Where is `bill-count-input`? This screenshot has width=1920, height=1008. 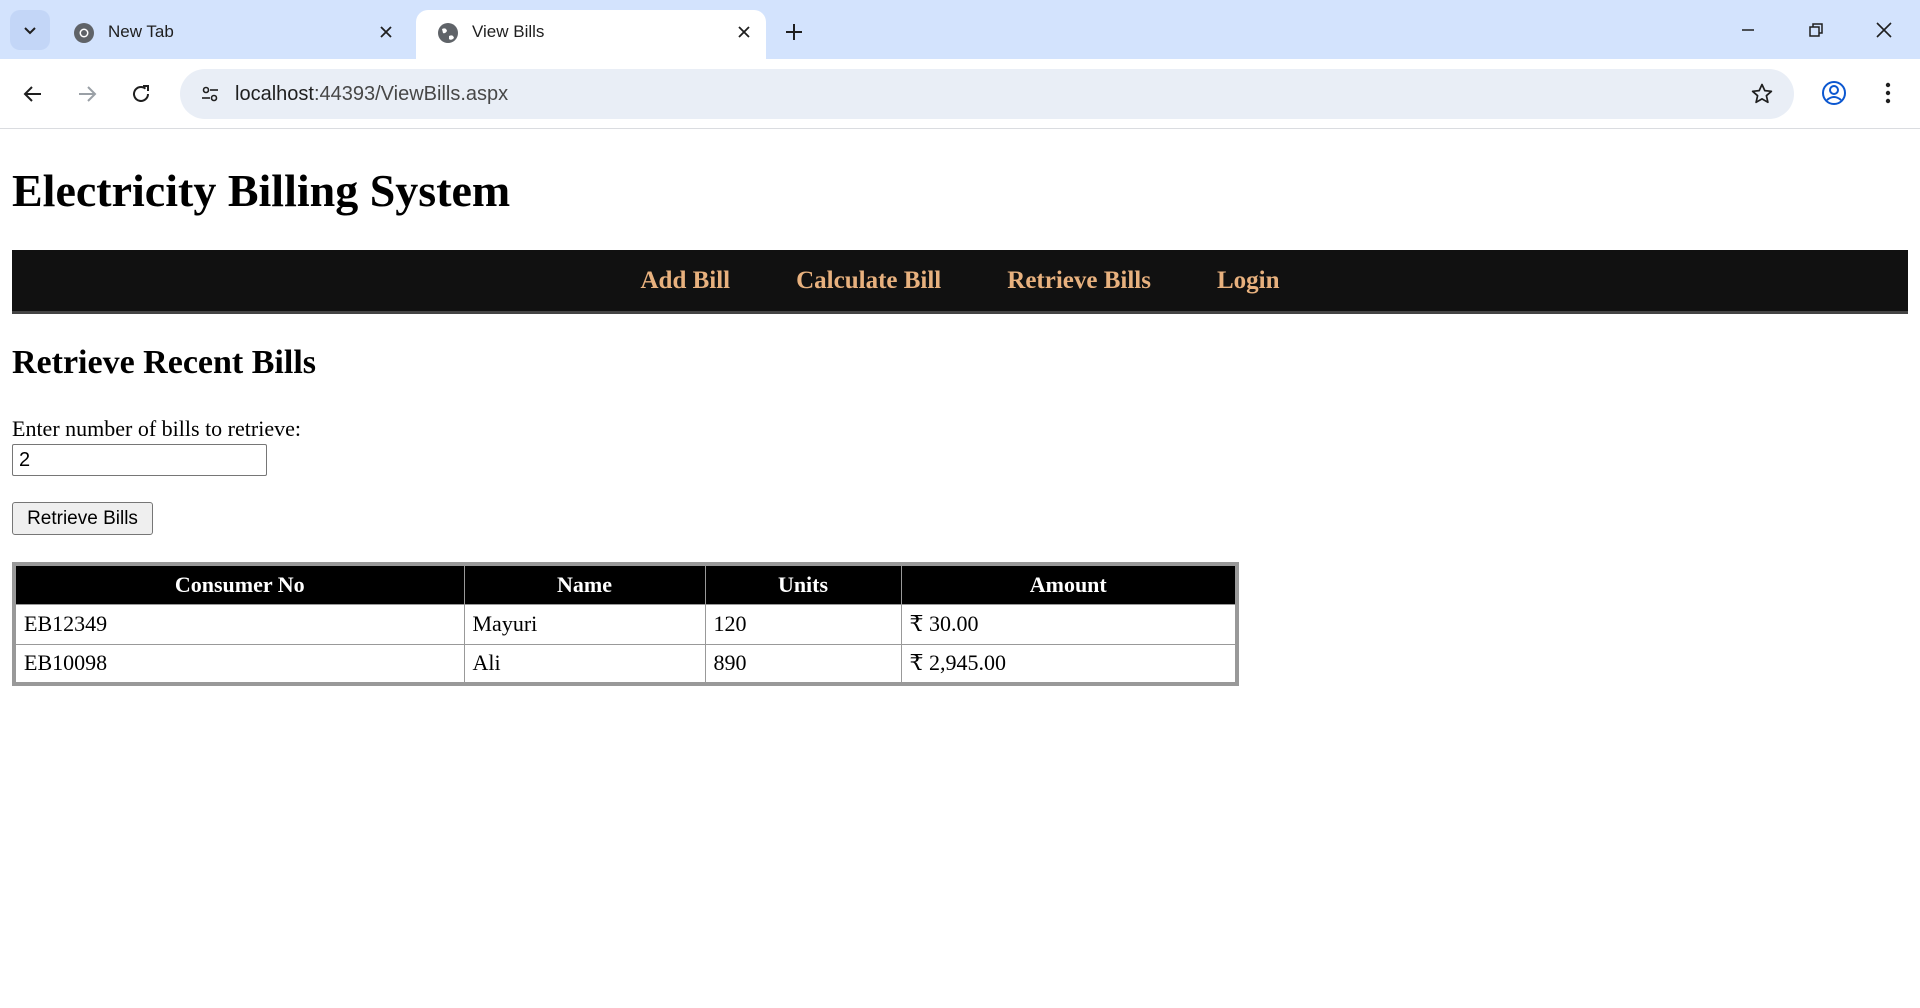
bill-count-input is located at coordinates (139, 460).